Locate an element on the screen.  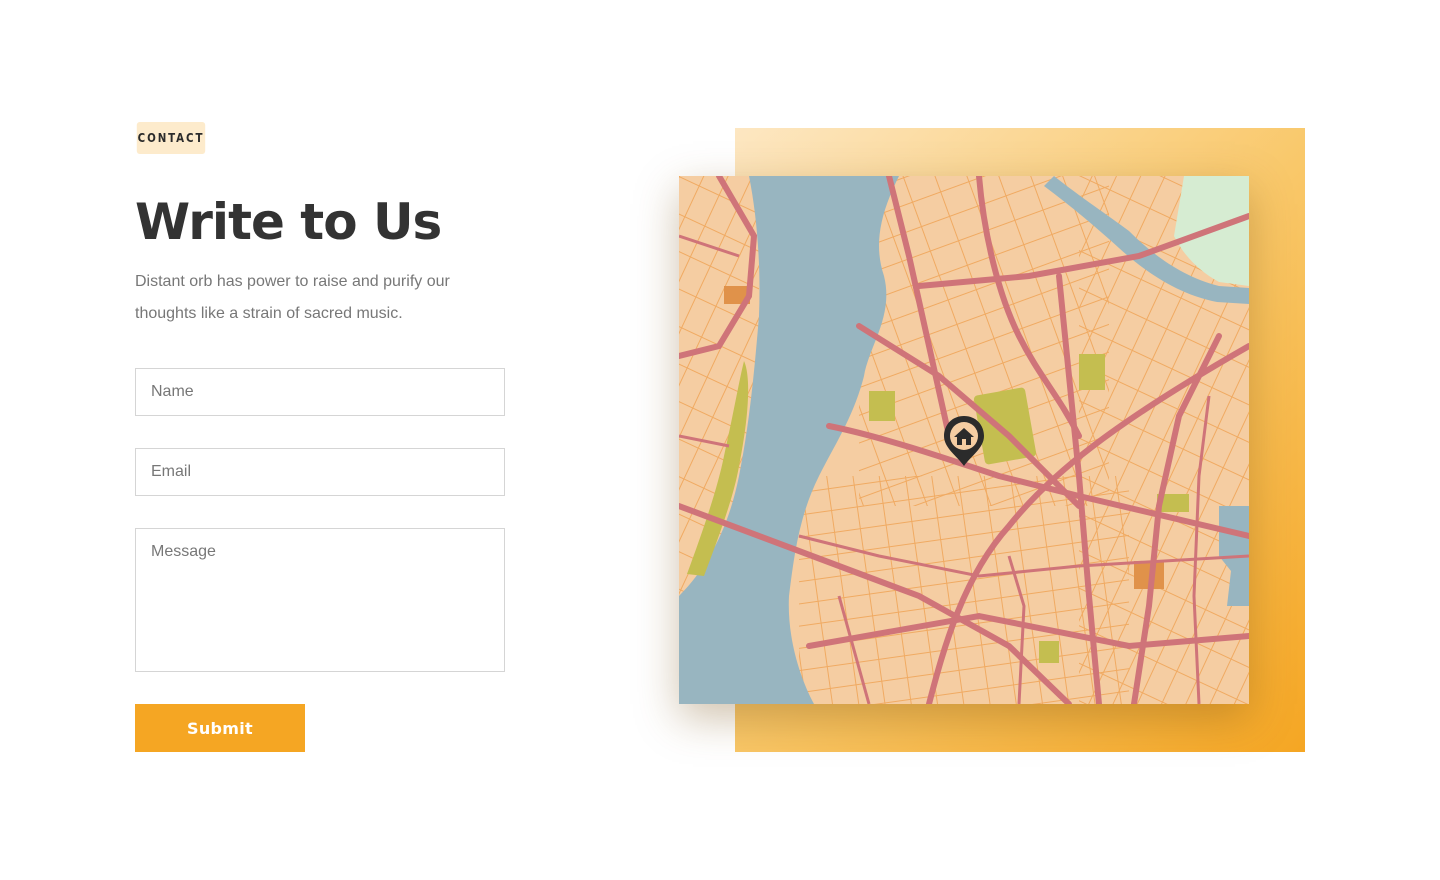
message-textarea is located at coordinates (320, 600).